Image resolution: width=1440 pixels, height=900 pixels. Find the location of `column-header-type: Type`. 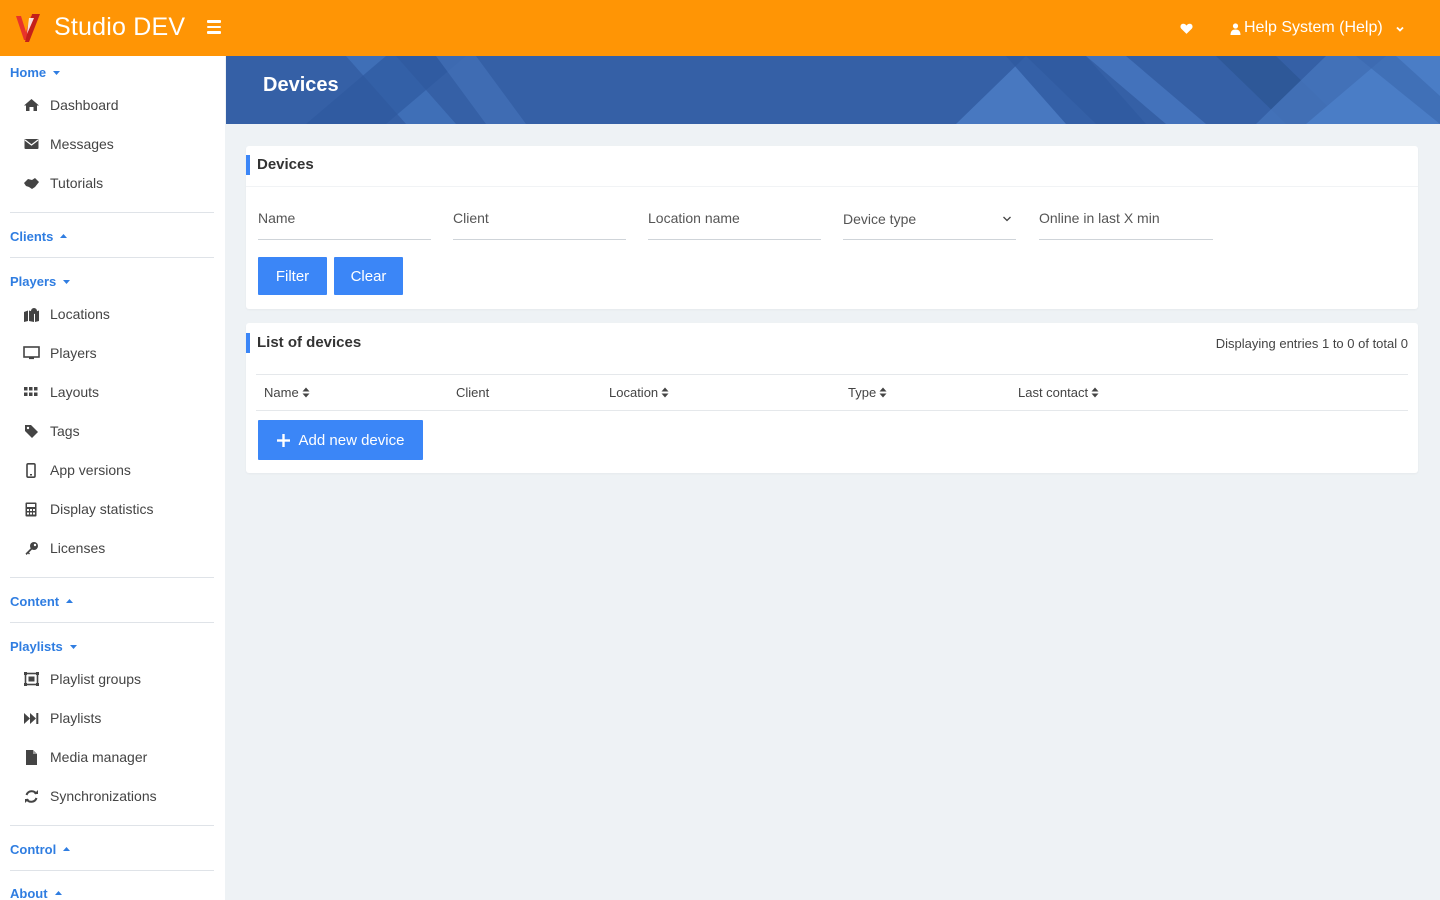

column-header-type: Type is located at coordinates (867, 392).